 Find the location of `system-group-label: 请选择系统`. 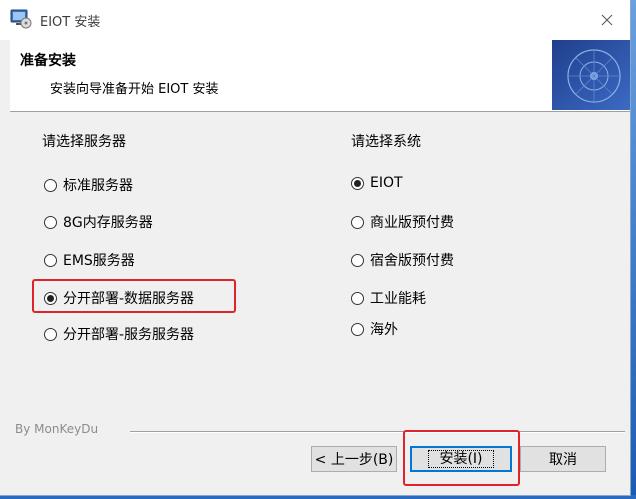

system-group-label: 请选择系统 is located at coordinates (386, 142).